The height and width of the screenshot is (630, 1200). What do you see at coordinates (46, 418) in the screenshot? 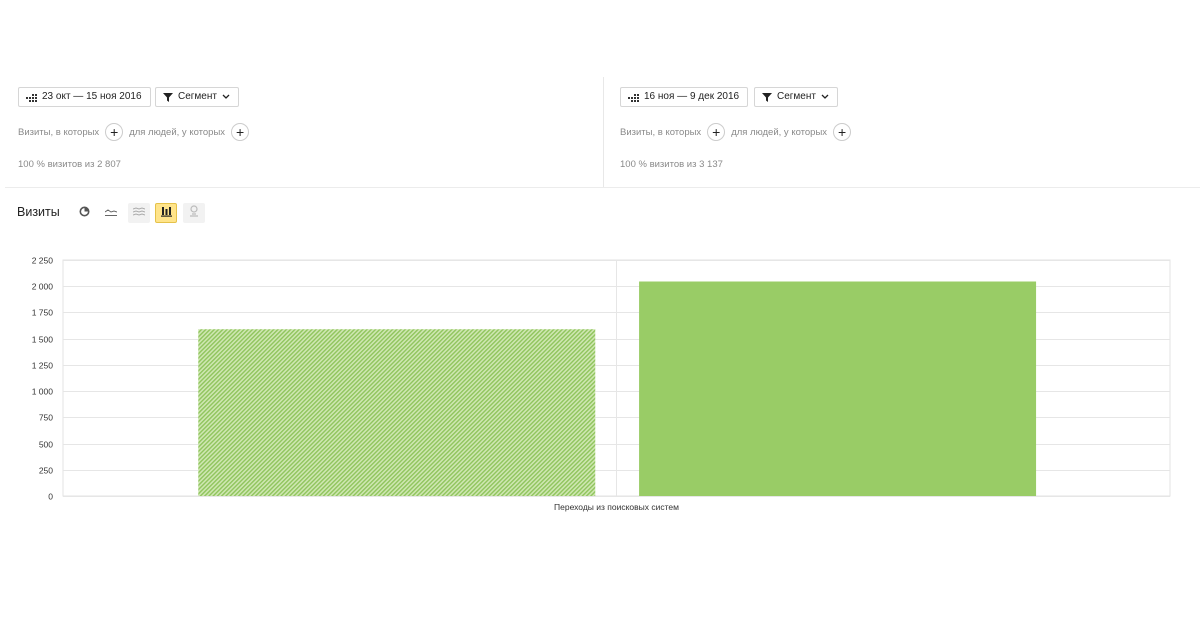
I see `y-tick-label: 750` at bounding box center [46, 418].